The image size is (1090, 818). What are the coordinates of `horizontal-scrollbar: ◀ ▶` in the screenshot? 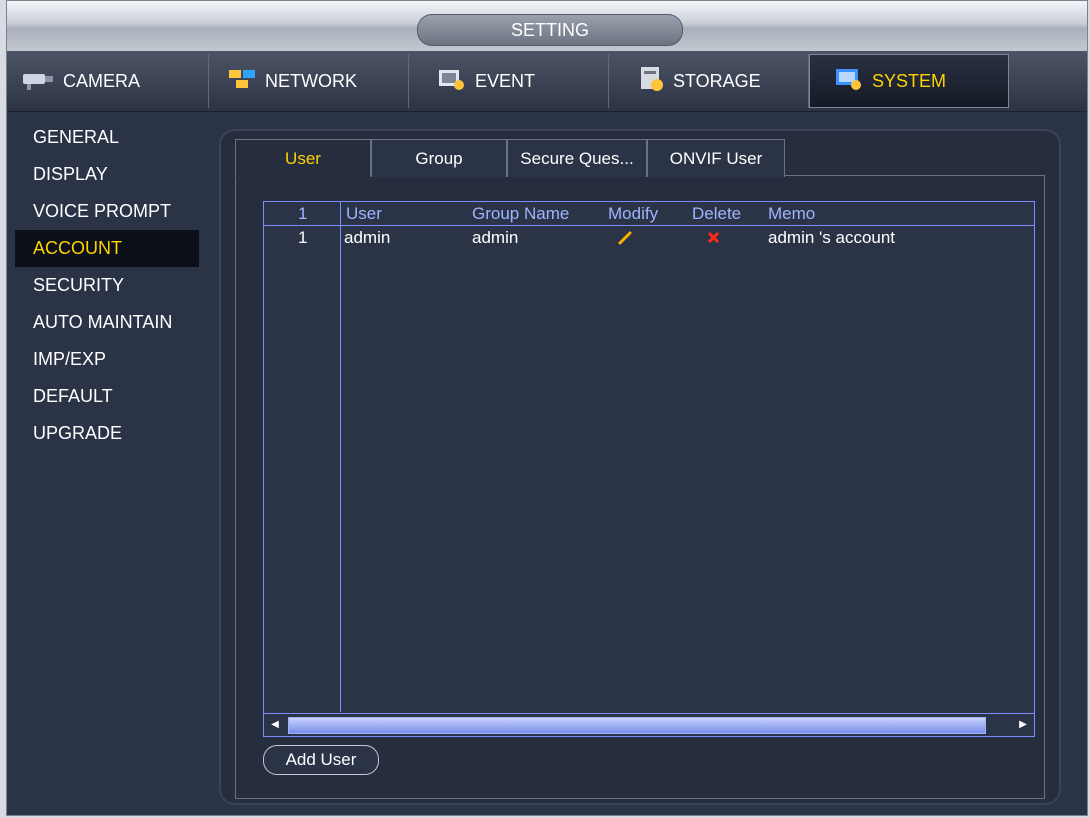 It's located at (649, 724).